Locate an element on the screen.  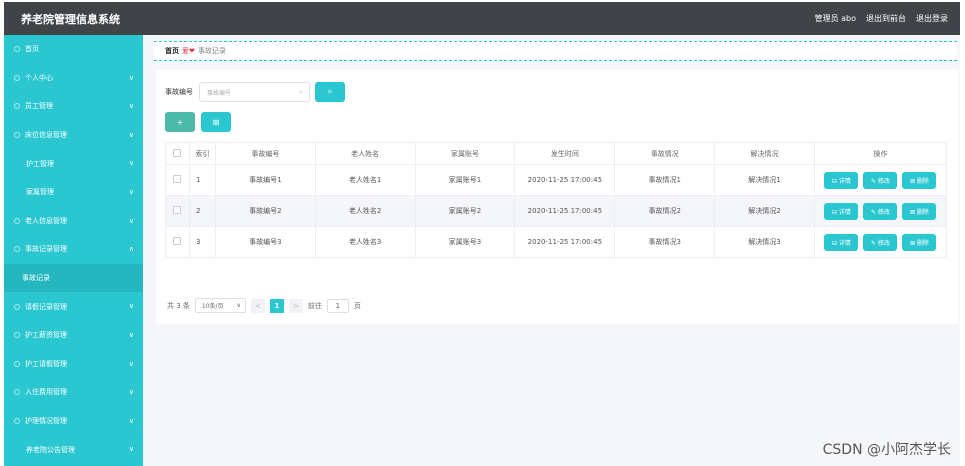
sidebar-item-label: 护工请假管理 is located at coordinates (46, 363).